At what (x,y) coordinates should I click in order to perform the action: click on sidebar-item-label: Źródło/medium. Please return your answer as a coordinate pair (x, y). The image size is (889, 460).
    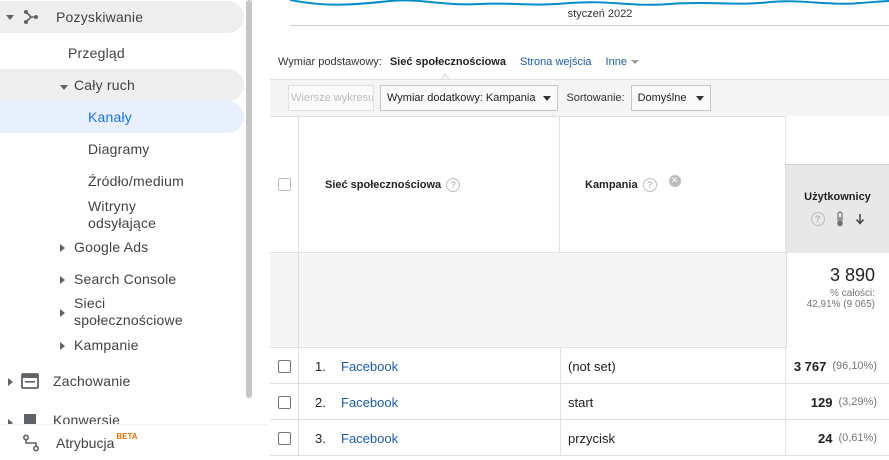
    Looking at the image, I should click on (136, 181).